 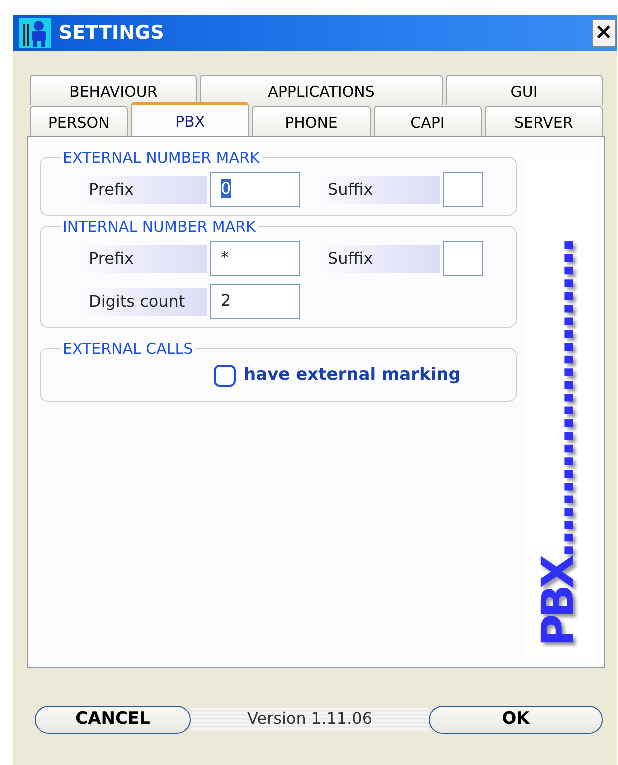 I want to click on tab: SERVER, so click(x=544, y=121).